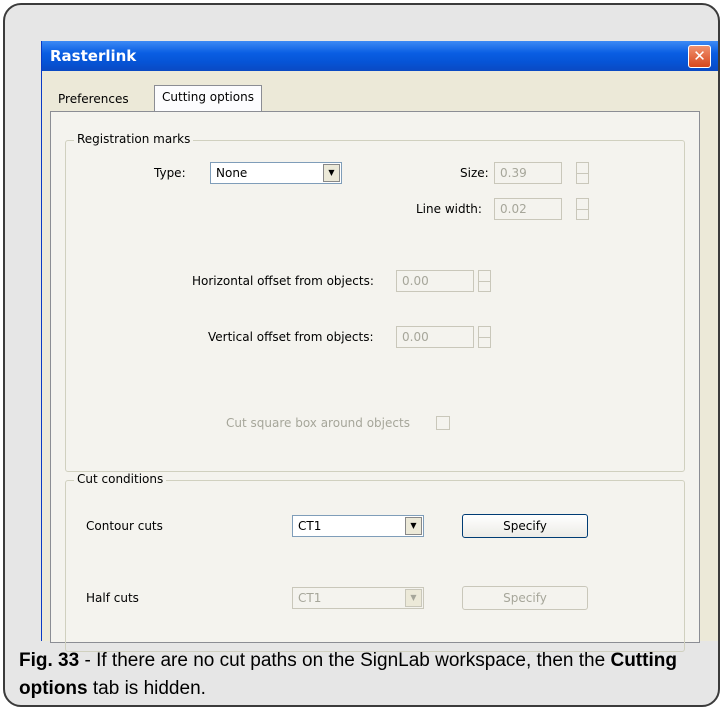 The width and height of the screenshot is (723, 710). What do you see at coordinates (358, 598) in the screenshot?
I see `half-cuts-select: CT1 ▼` at bounding box center [358, 598].